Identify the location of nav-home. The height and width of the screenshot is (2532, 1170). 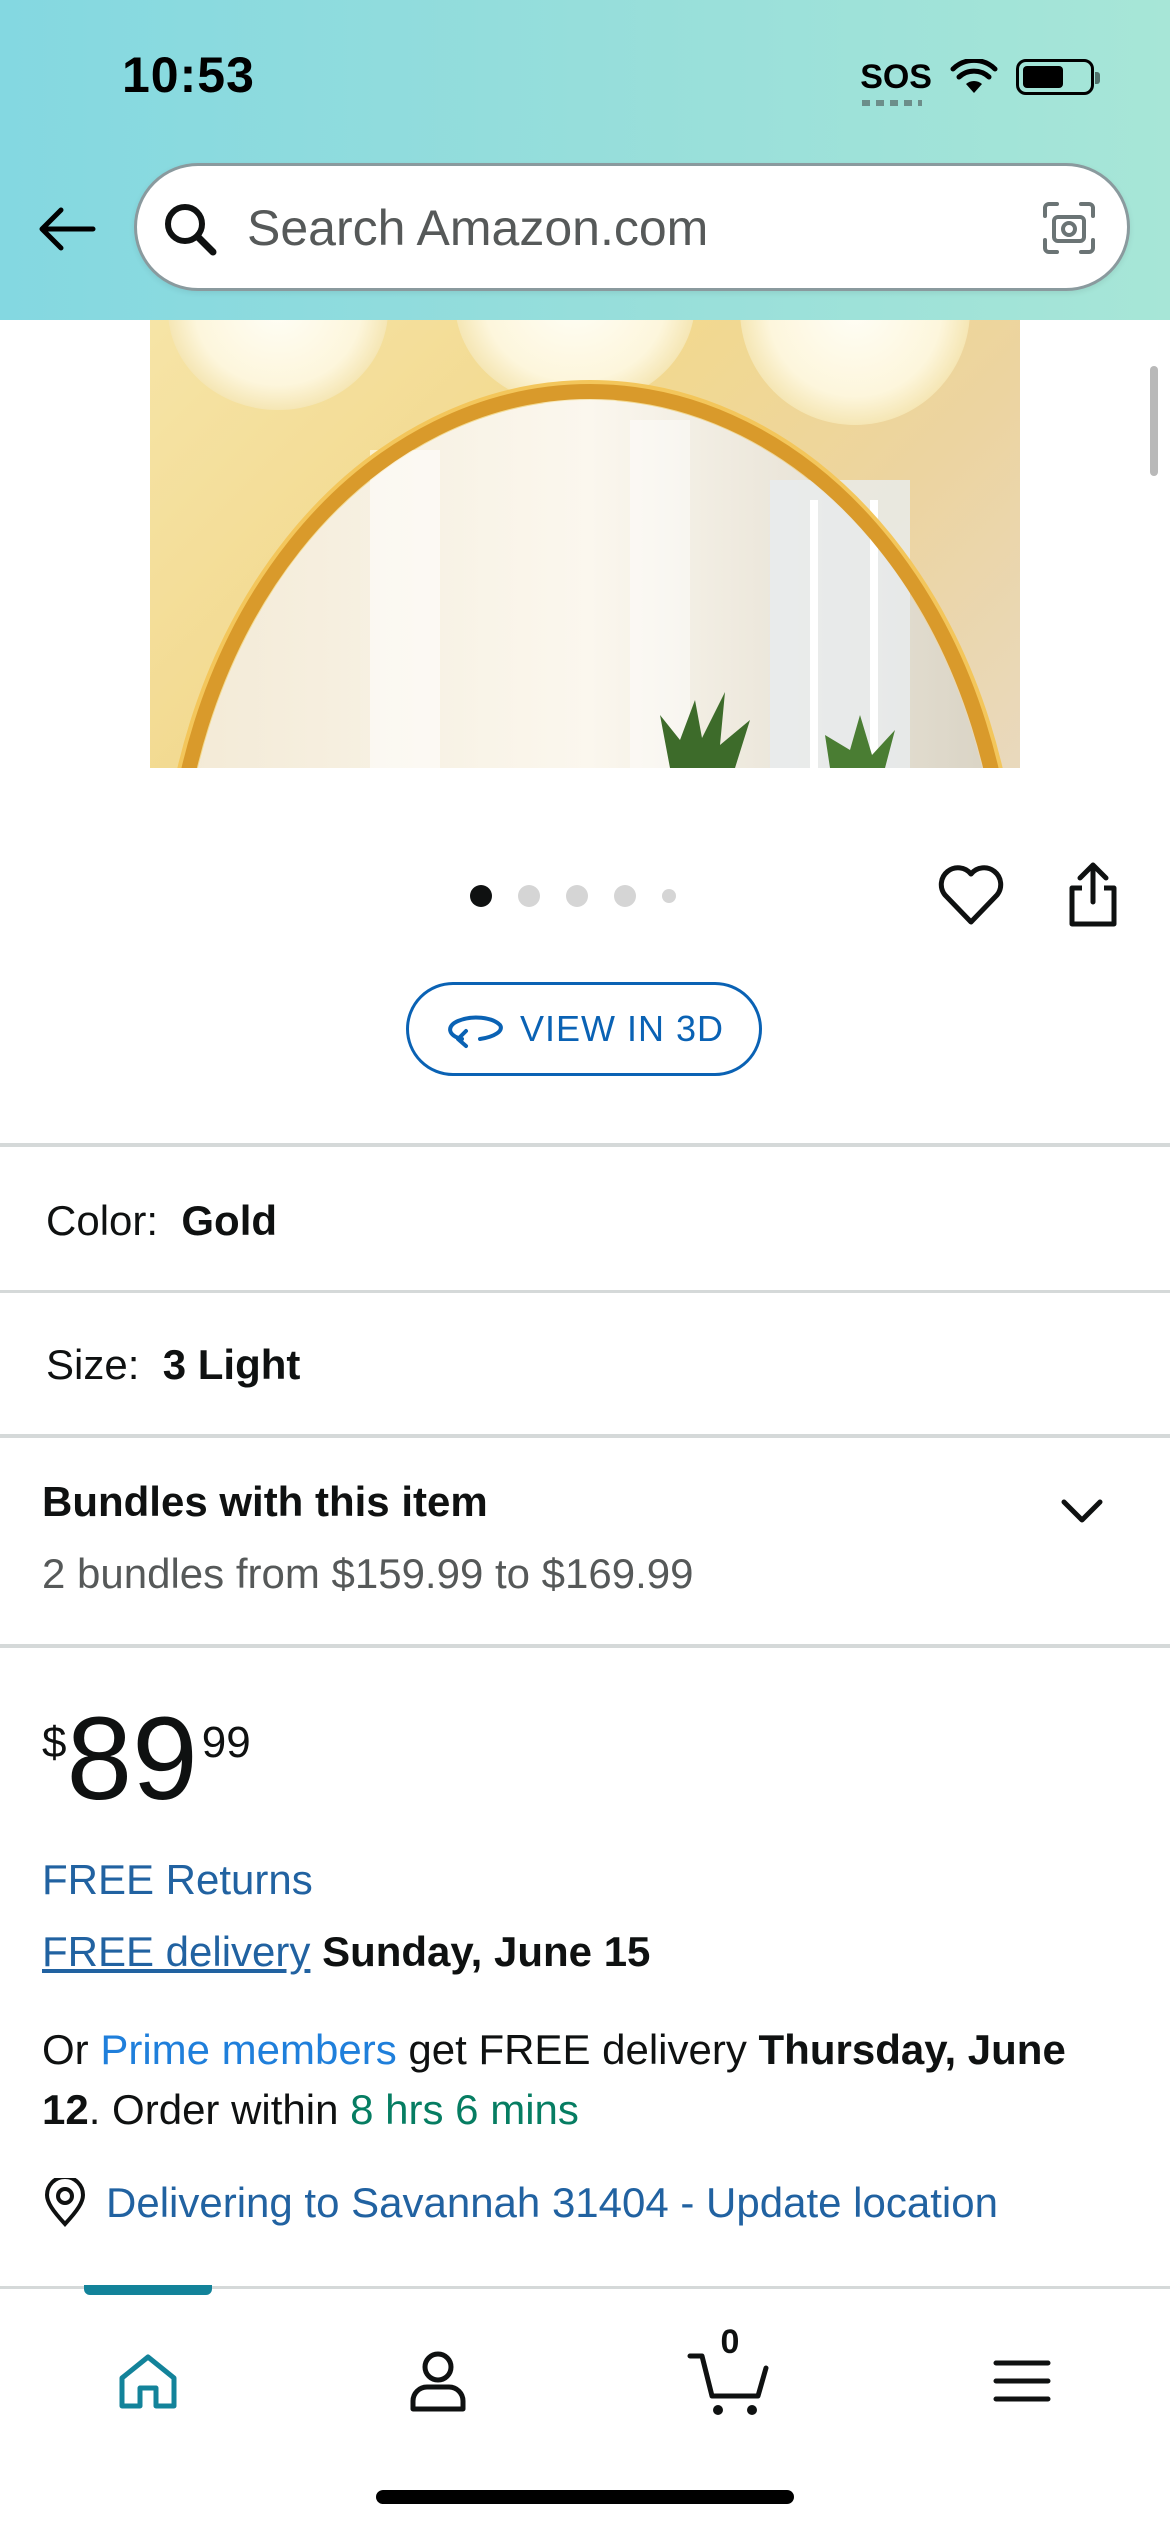
(148, 2381).